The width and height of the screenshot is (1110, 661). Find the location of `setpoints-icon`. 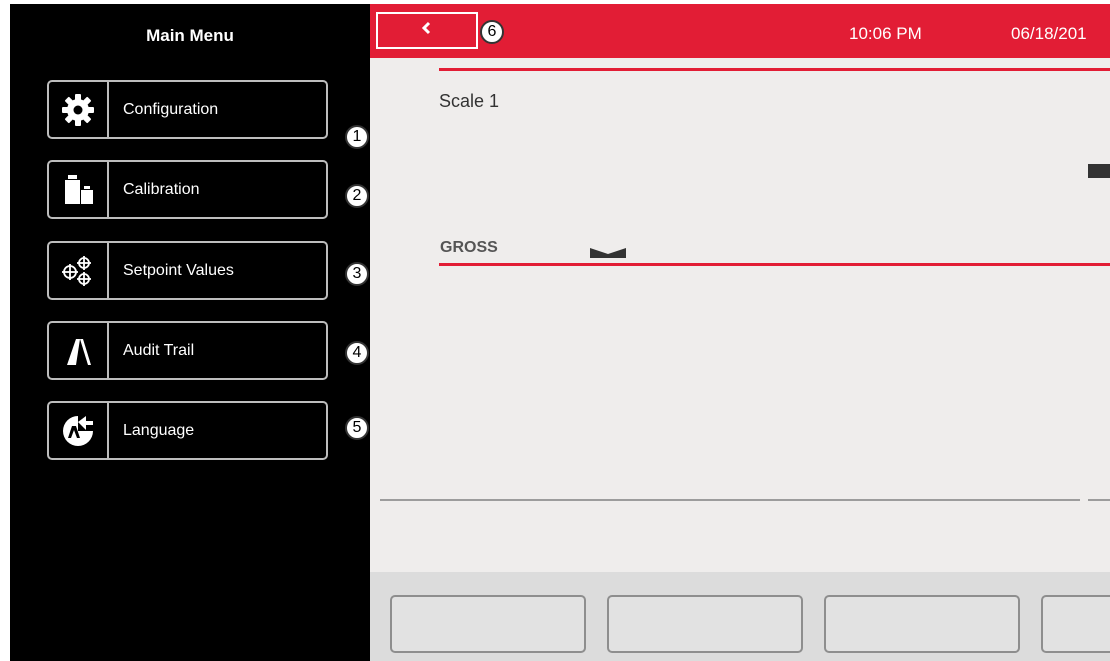

setpoints-icon is located at coordinates (79, 270).